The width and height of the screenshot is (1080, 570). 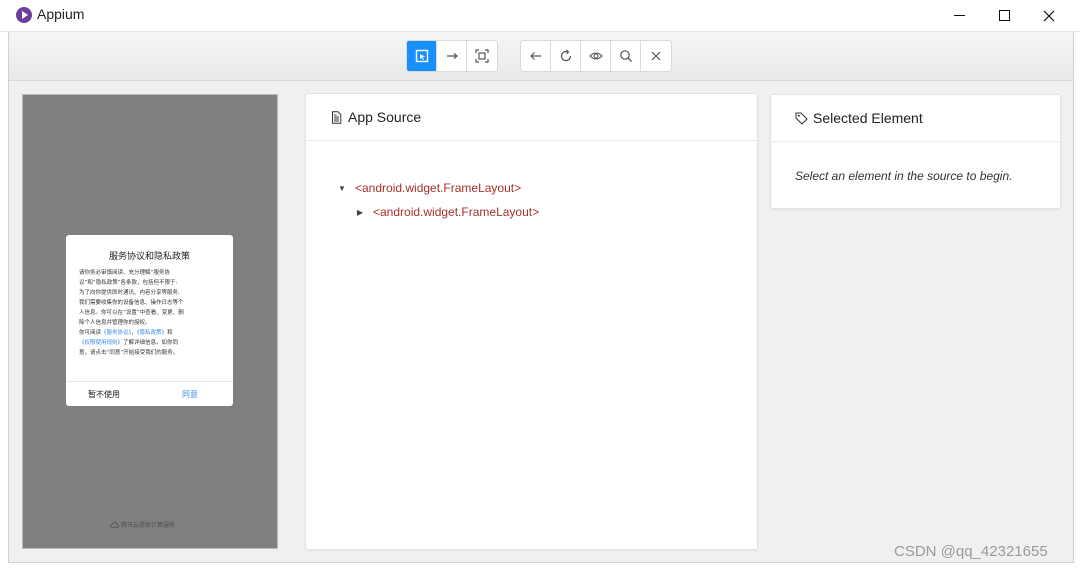 I want to click on dialog-line: 你可阅读《服务协议》，《隐私政策》和, so click(x=126, y=333).